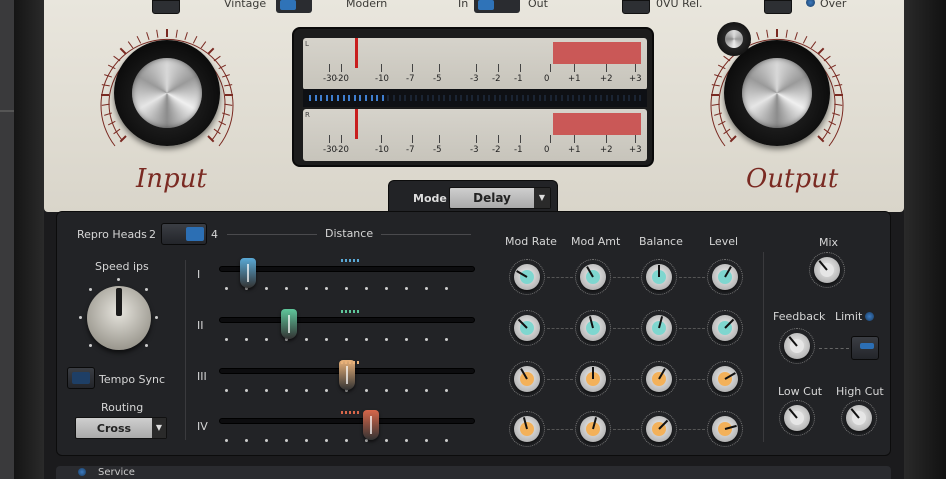 This screenshot has height=479, width=946. What do you see at coordinates (800, 391) in the screenshot?
I see `low-cut-label: Low Cut` at bounding box center [800, 391].